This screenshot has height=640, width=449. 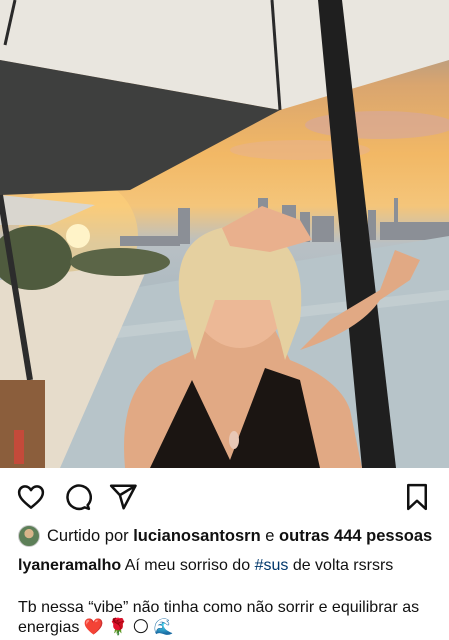 I want to click on caption-text-before: Aí meu sorriso do, so click(x=187, y=565).